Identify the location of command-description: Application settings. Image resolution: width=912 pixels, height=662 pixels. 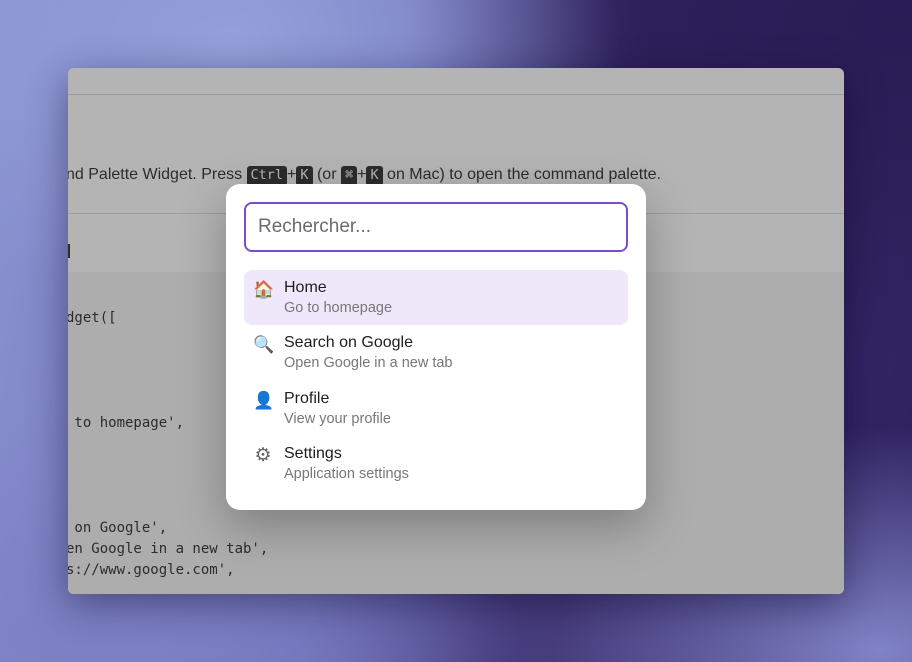
(346, 474).